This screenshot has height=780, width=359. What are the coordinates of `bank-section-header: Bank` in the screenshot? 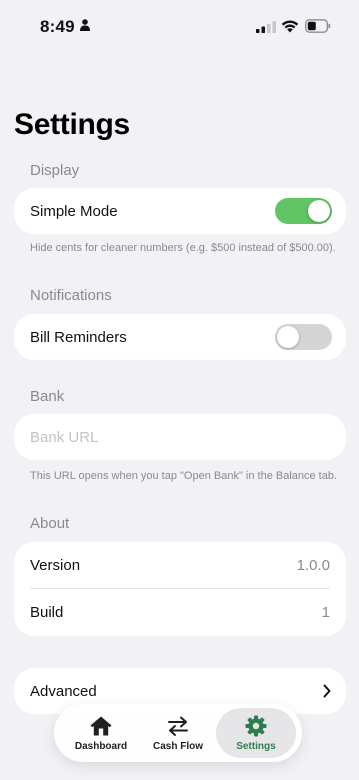 It's located at (47, 396).